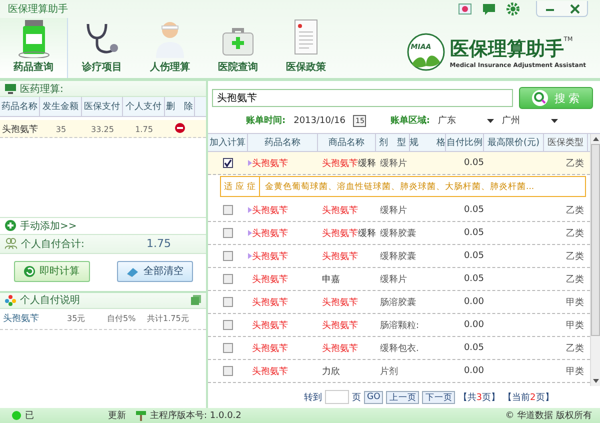 This screenshot has width=600, height=423. I want to click on column-header: 发生金额, so click(61, 106).